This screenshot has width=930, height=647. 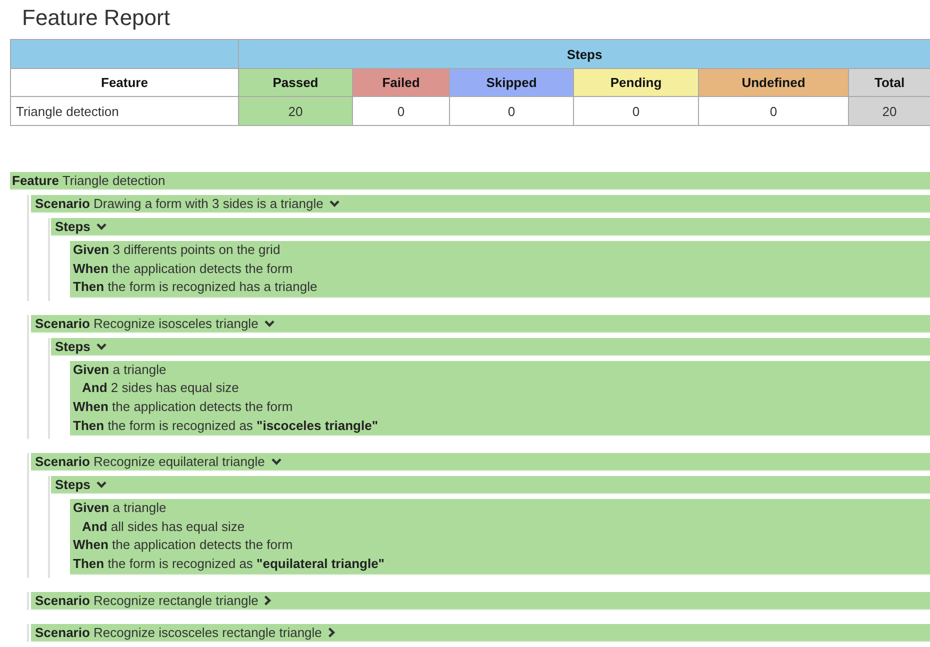 I want to click on column-header: Skipped, so click(x=512, y=82).